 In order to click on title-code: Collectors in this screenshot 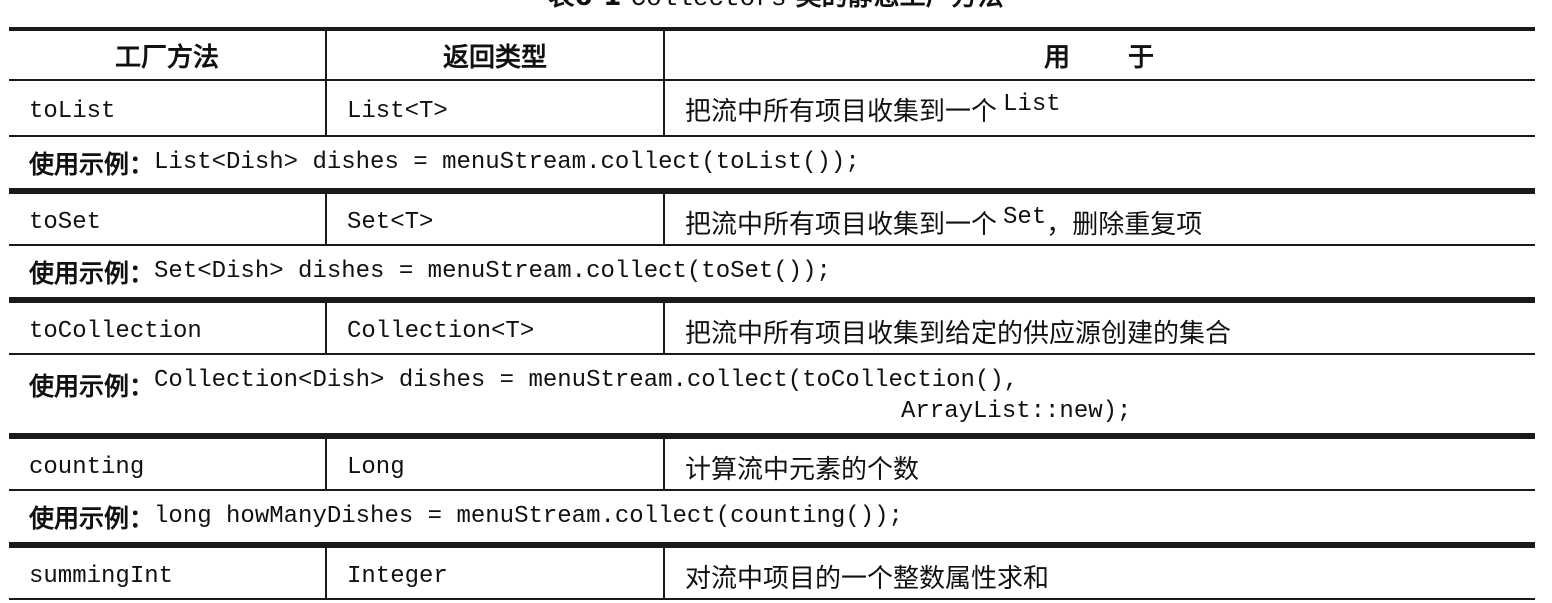, I will do `click(708, 6)`.